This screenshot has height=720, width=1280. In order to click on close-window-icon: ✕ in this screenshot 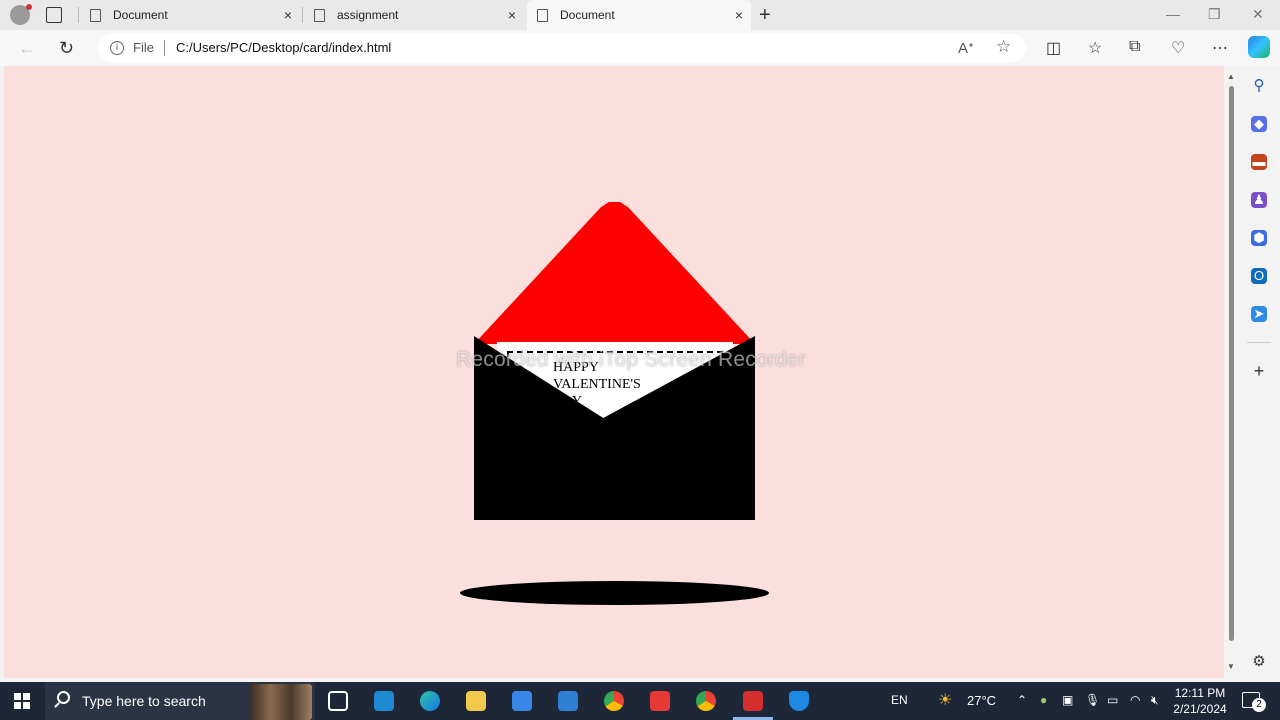, I will do `click(1258, 14)`.